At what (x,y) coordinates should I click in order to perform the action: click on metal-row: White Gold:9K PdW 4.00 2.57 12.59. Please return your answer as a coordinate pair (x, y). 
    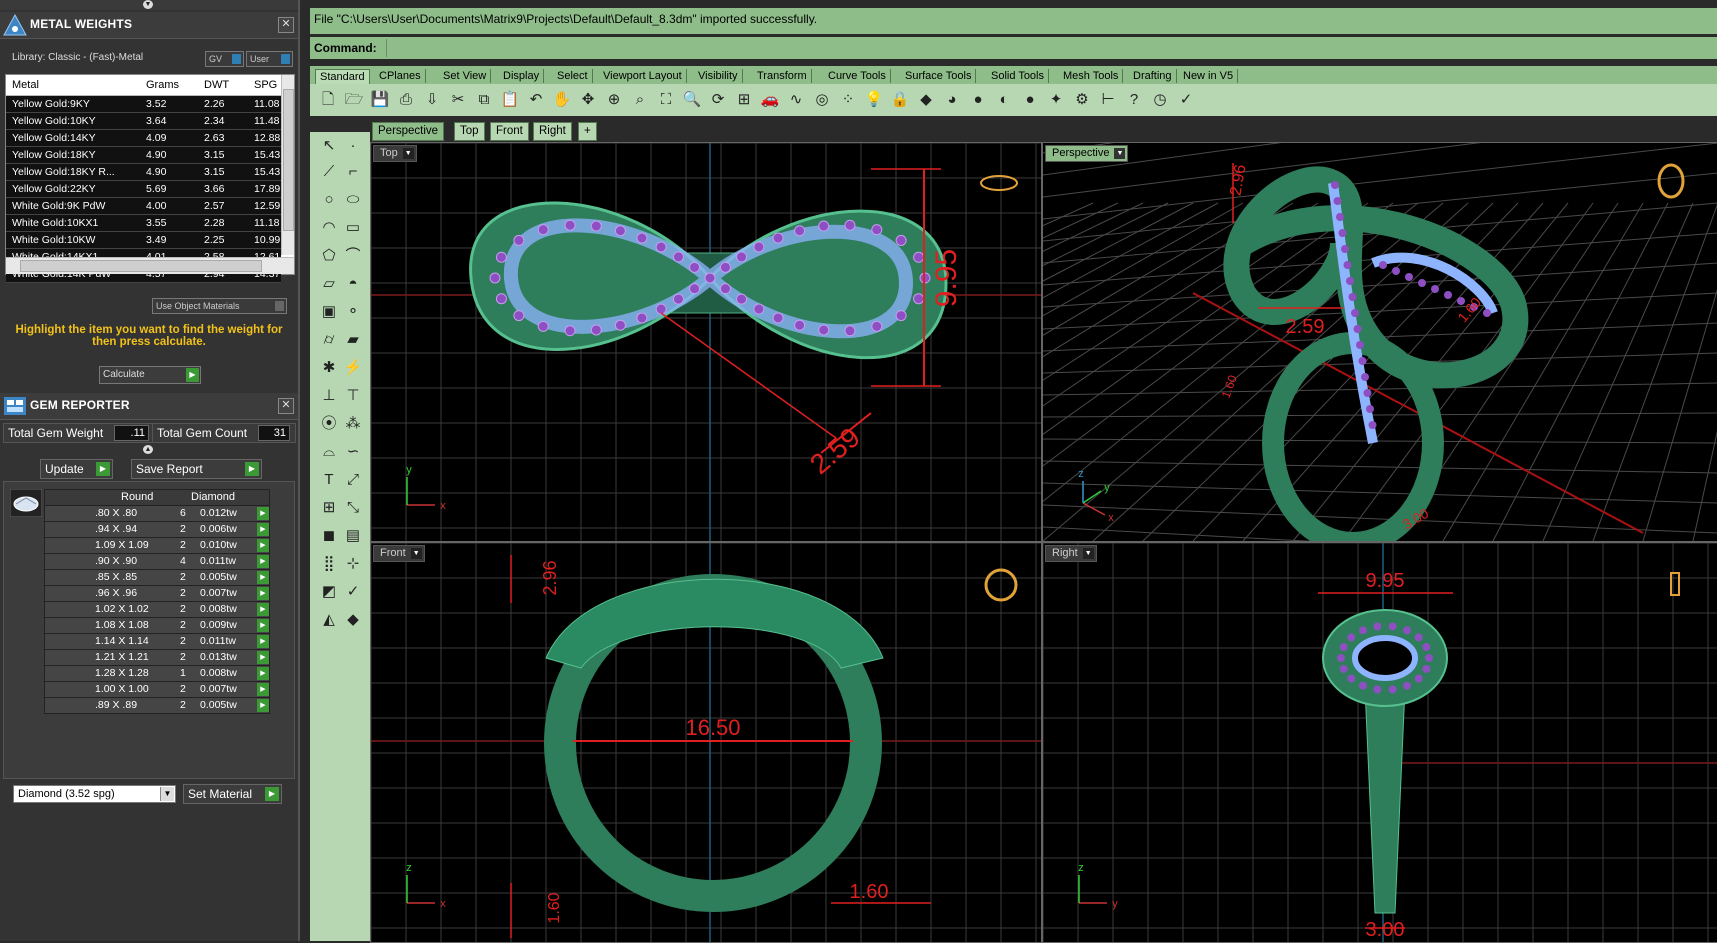
    Looking at the image, I should click on (143, 206).